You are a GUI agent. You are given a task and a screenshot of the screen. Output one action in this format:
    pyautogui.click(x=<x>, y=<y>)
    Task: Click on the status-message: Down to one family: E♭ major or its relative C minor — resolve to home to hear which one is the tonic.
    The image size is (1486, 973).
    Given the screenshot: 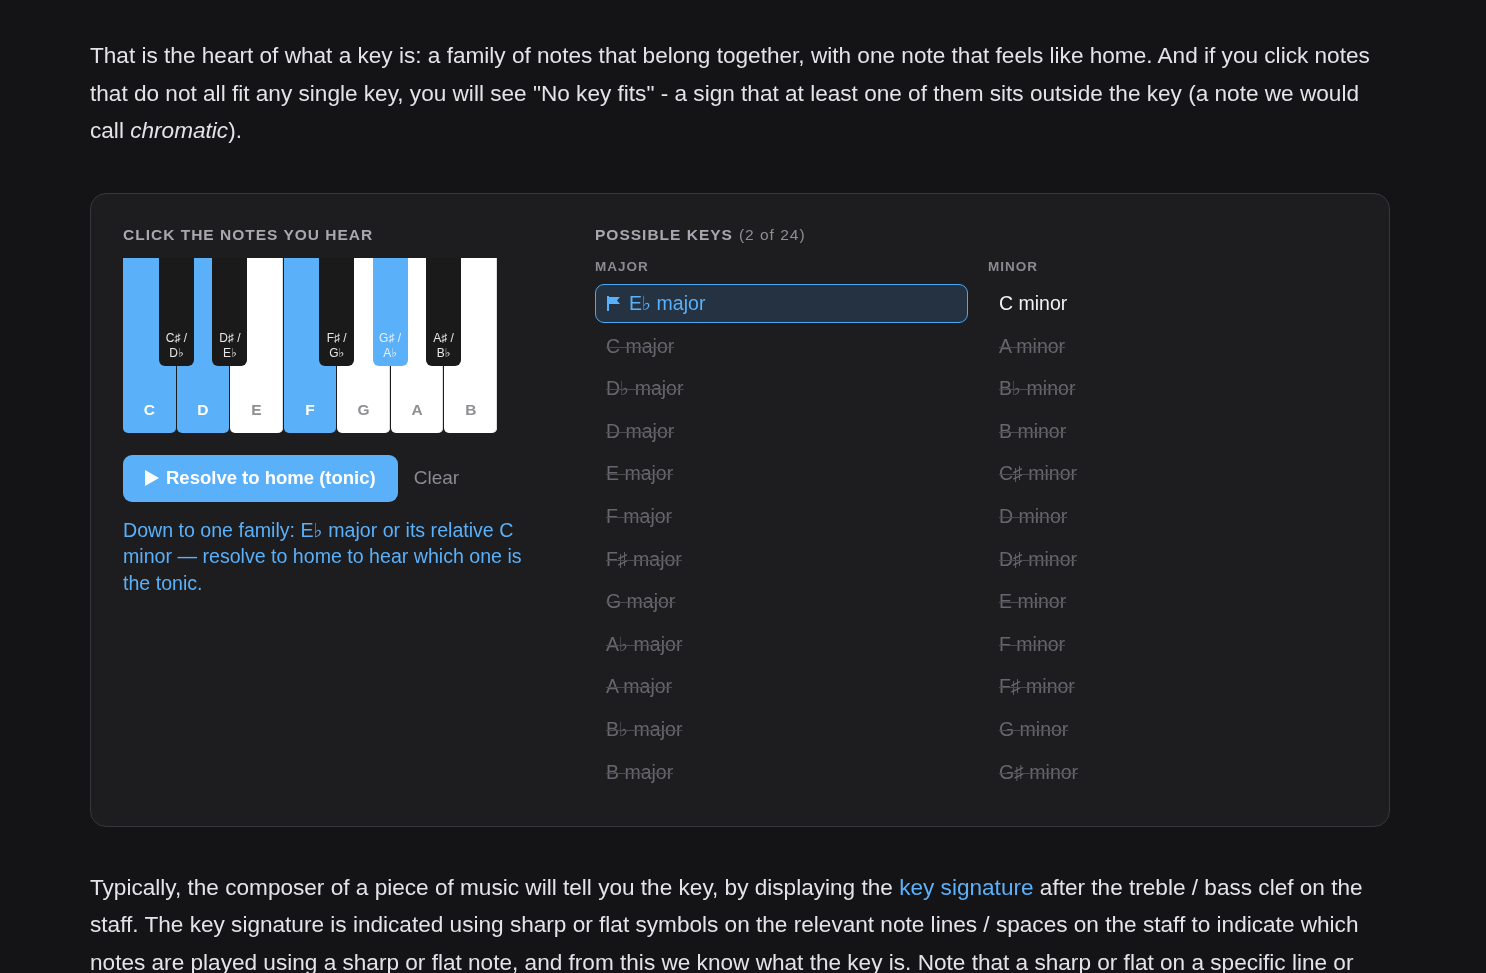 What is the action you would take?
    pyautogui.click(x=323, y=556)
    